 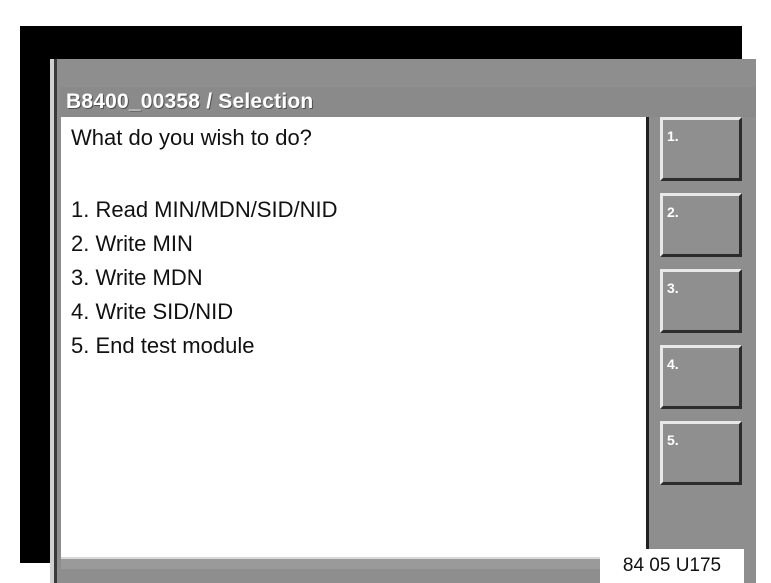 I want to click on figure-code: 84 05 U175, so click(x=672, y=565).